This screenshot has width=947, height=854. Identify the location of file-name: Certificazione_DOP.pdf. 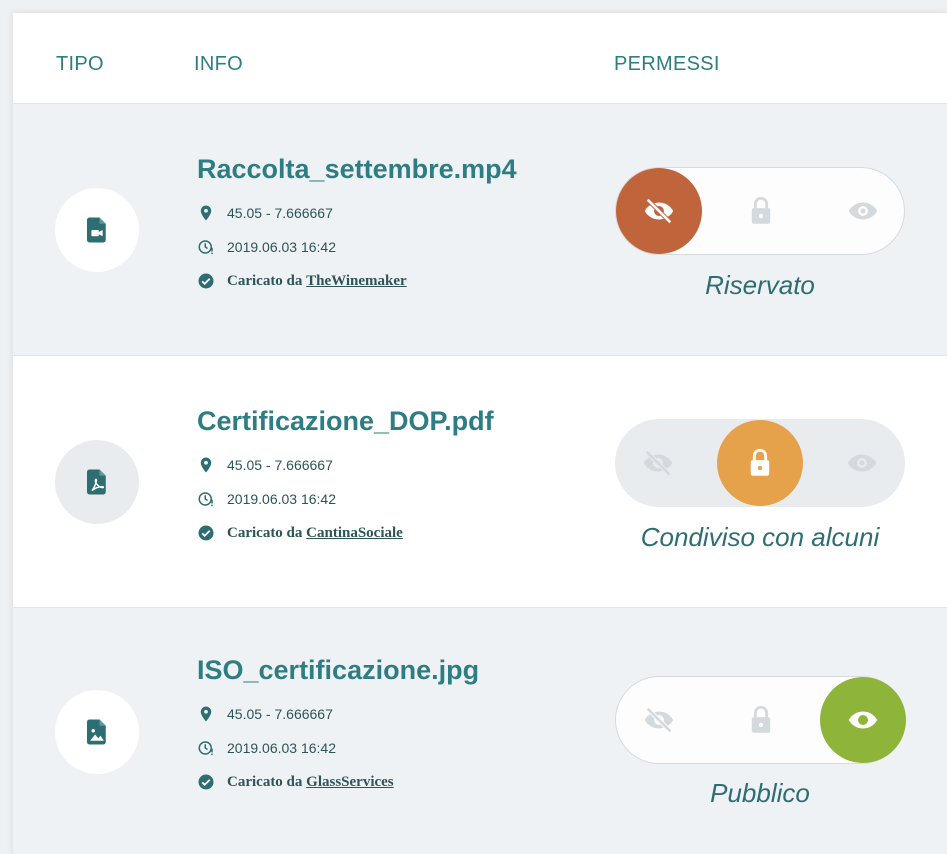
(345, 421).